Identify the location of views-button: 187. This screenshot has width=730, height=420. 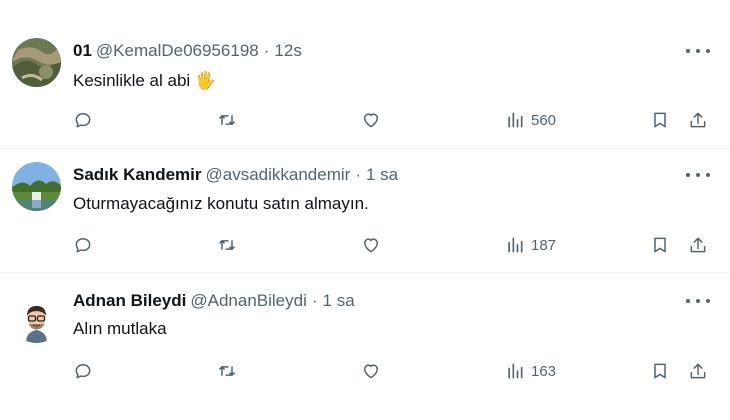
(530, 245).